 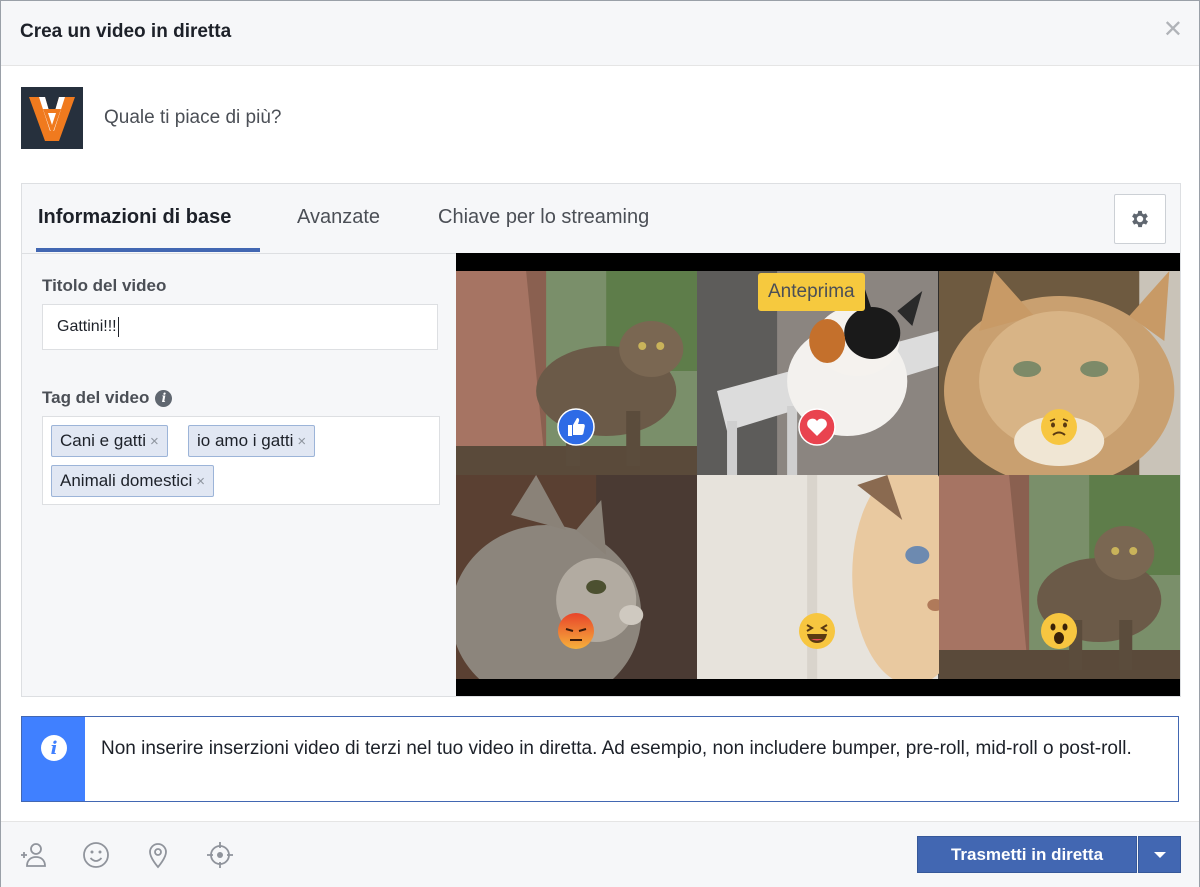 I want to click on angry-icon, so click(x=576, y=631).